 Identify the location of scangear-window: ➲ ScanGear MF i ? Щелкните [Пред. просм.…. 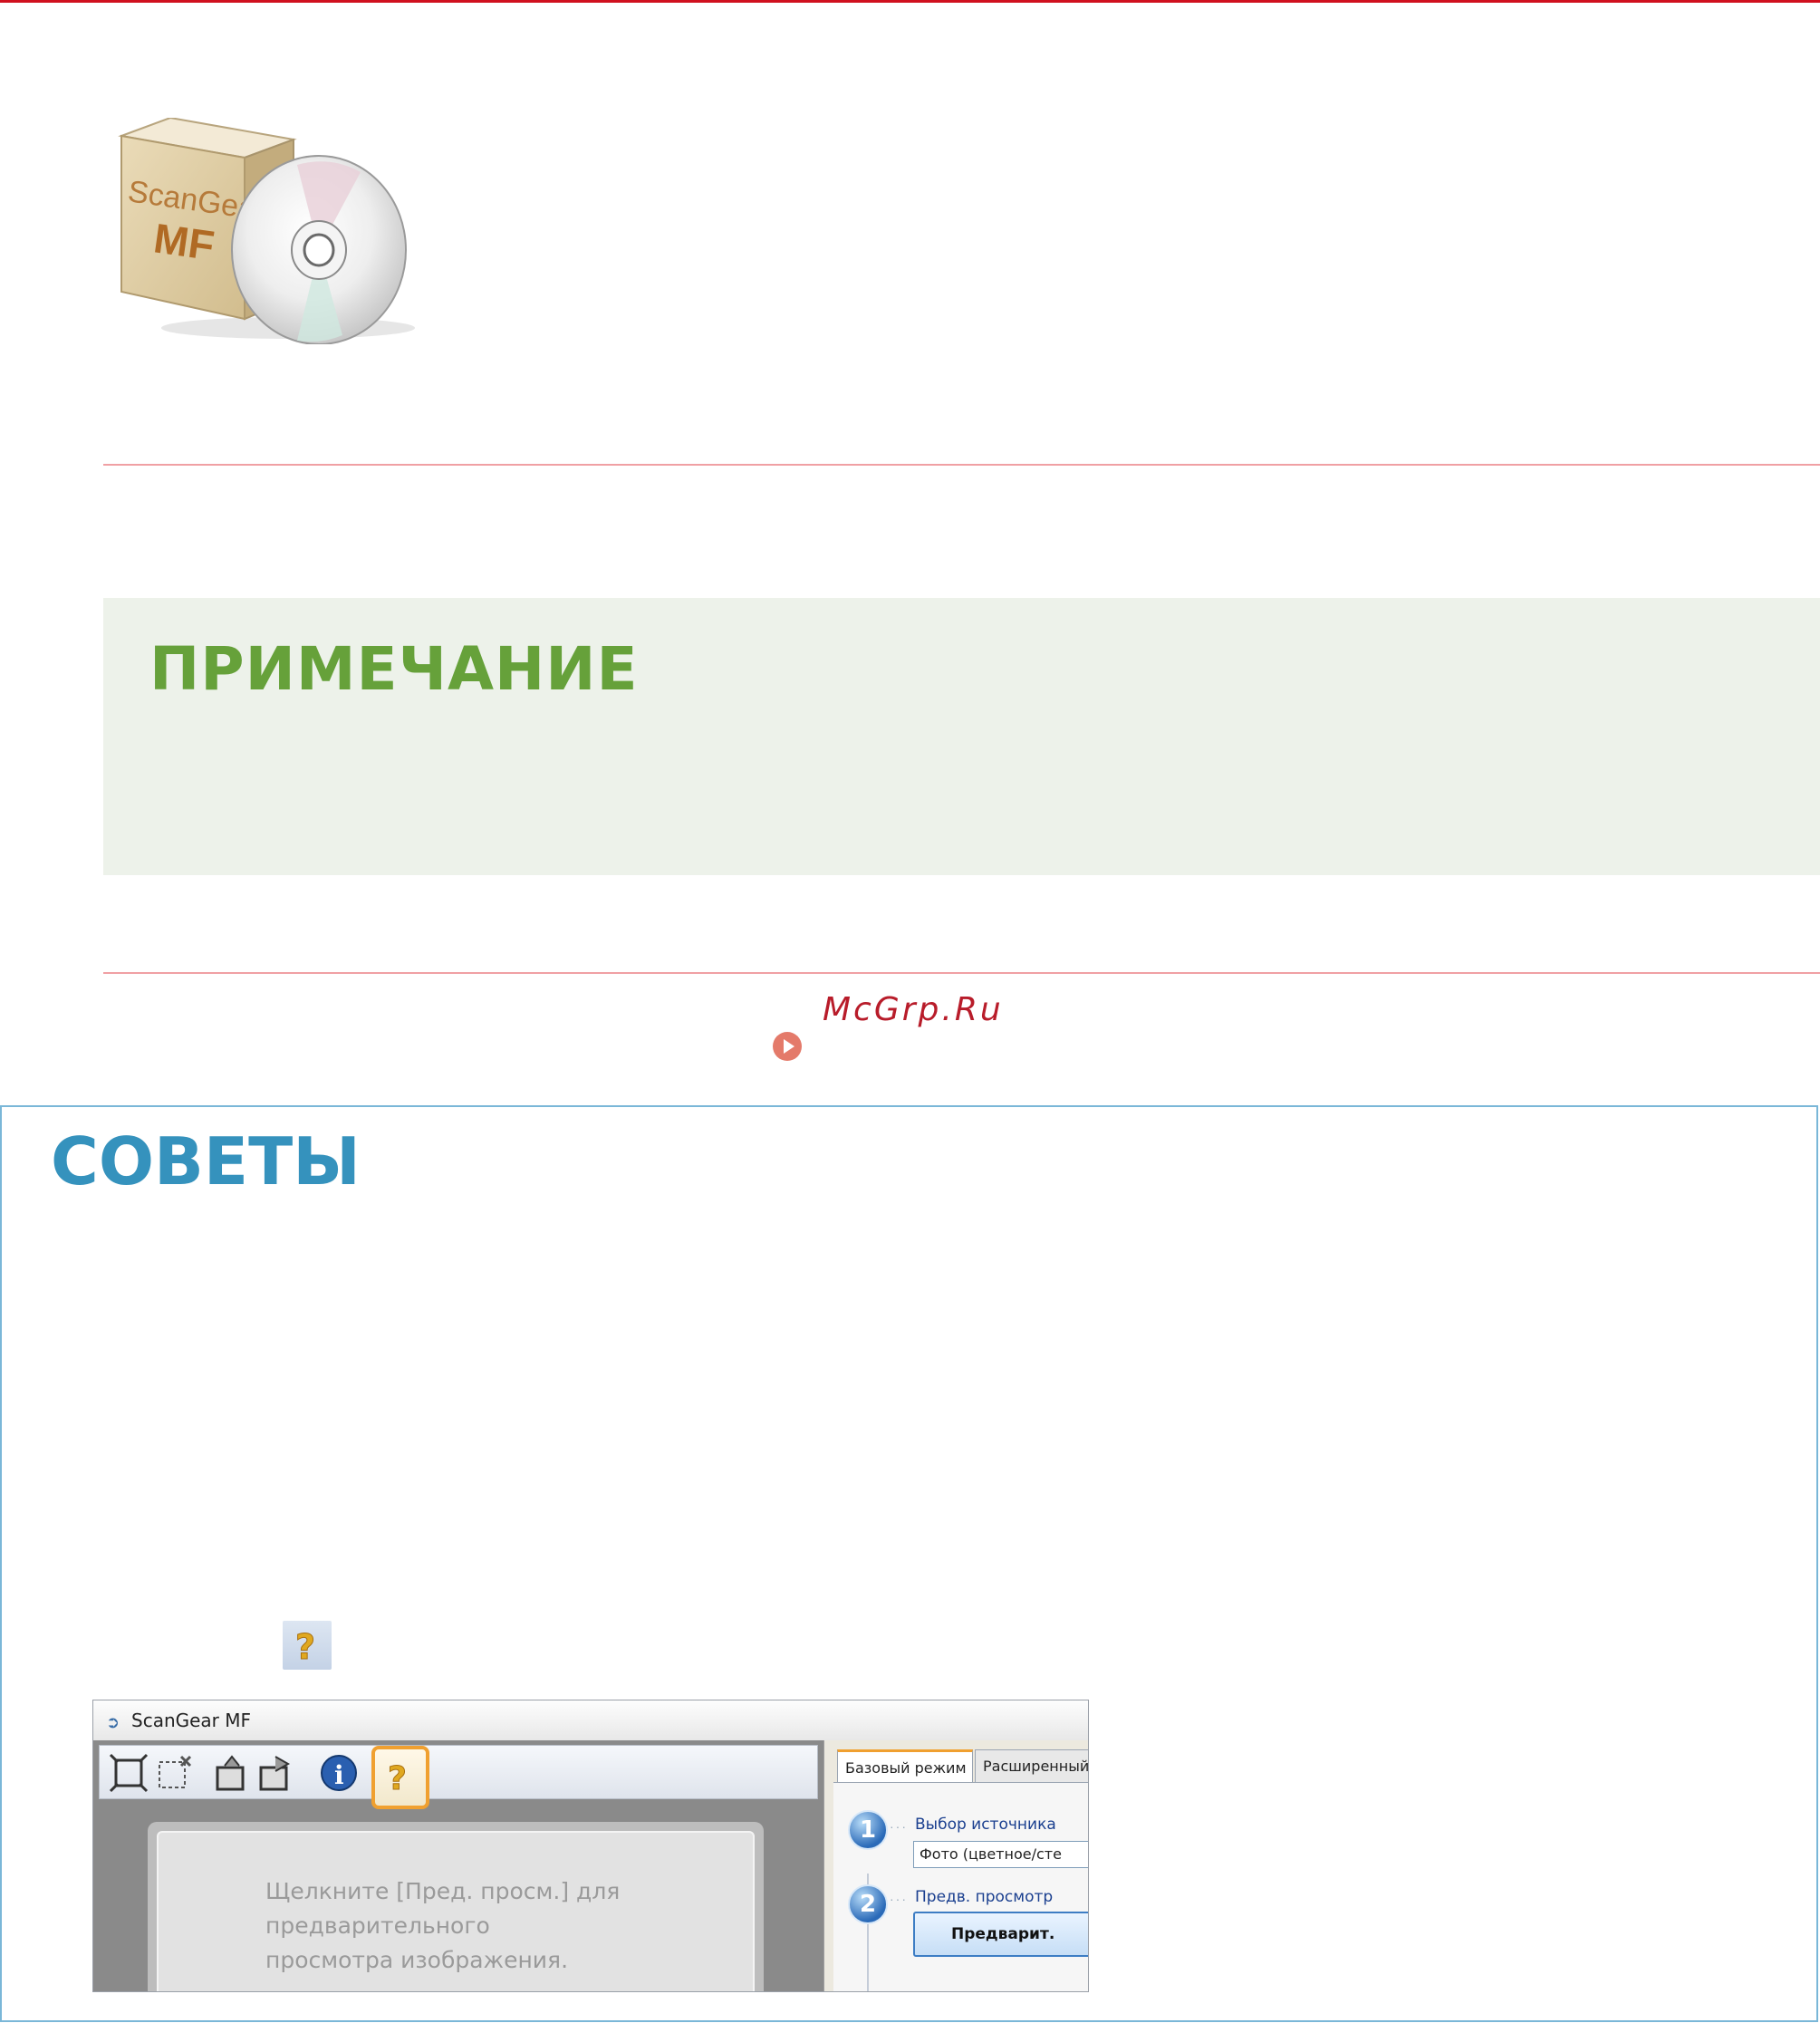
(590, 1846).